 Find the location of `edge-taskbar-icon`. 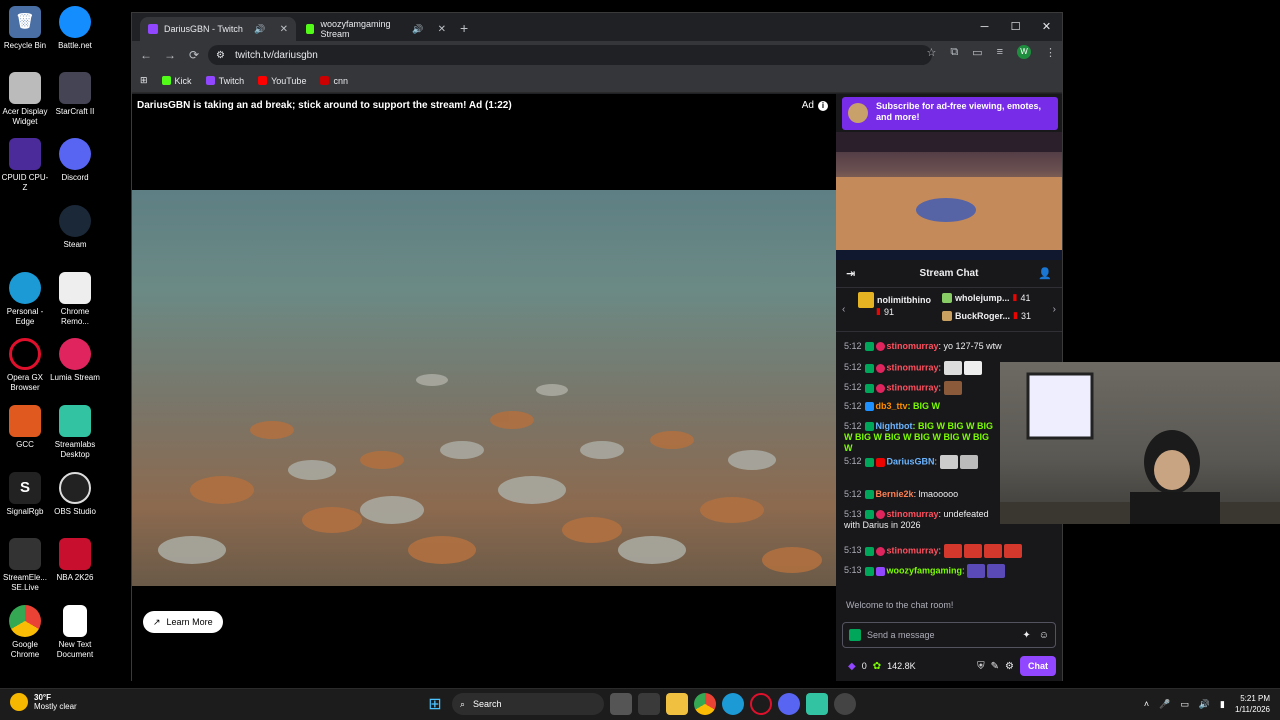

edge-taskbar-icon is located at coordinates (733, 704).